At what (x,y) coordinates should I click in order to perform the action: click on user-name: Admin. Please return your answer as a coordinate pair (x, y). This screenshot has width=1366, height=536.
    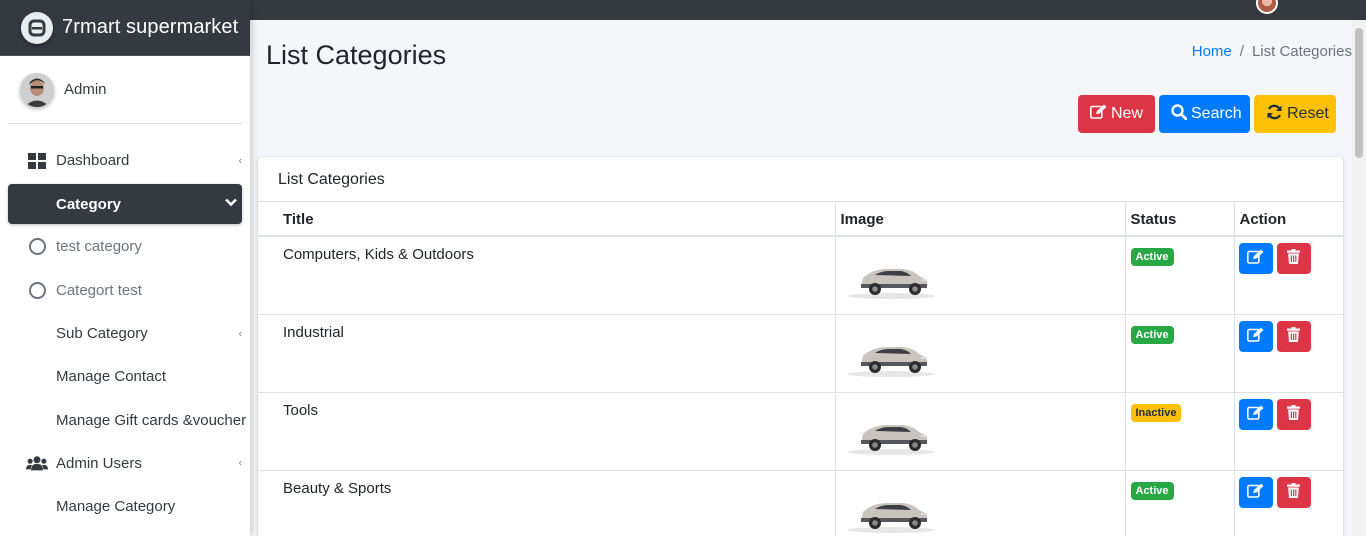
    Looking at the image, I should click on (85, 89).